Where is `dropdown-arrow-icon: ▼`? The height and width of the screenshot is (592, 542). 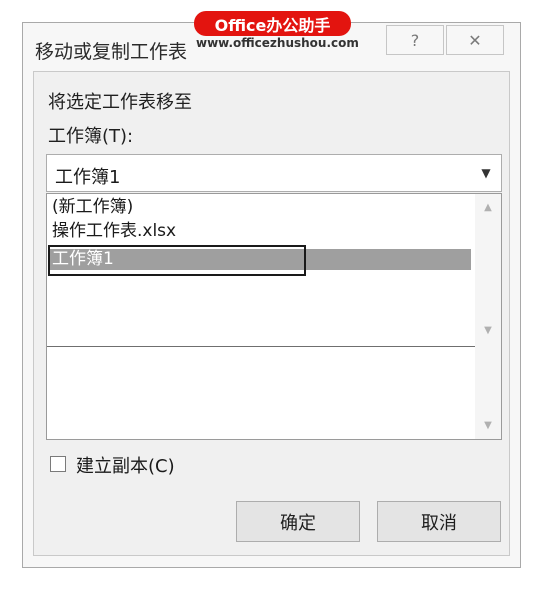 dropdown-arrow-icon: ▼ is located at coordinates (486, 173).